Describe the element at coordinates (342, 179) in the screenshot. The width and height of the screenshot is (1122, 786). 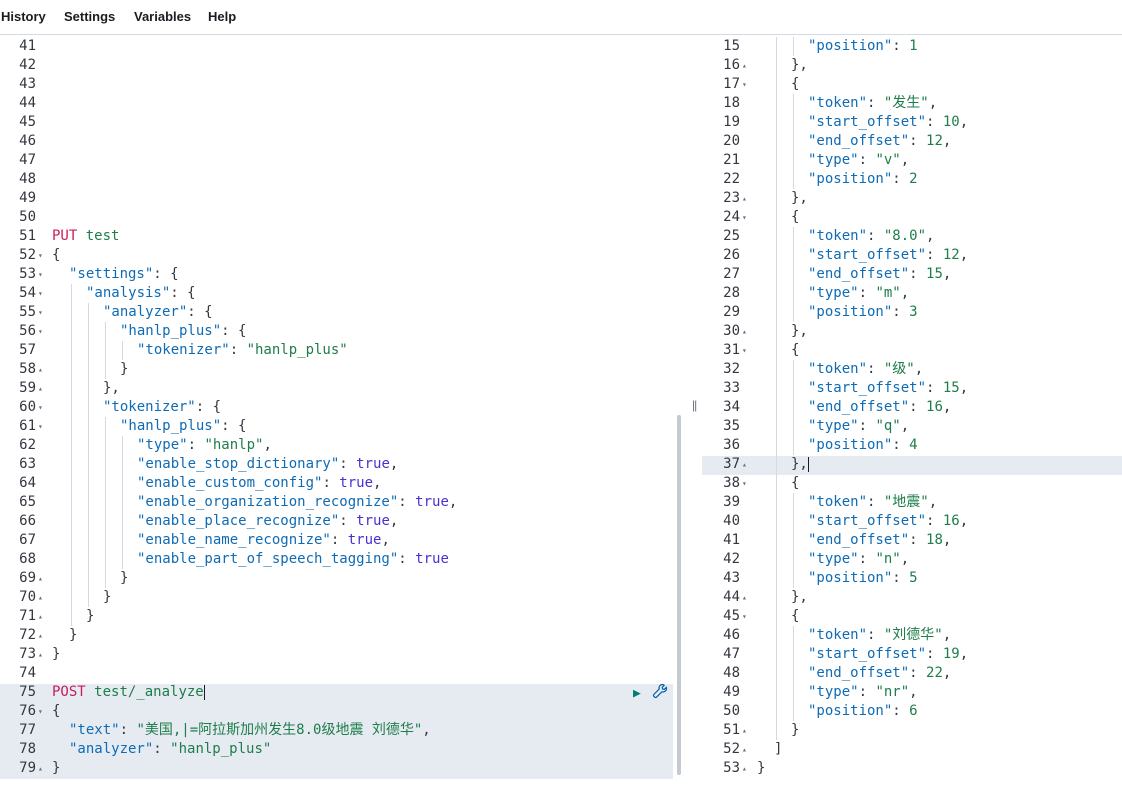
I see `code-line: 48` at that location.